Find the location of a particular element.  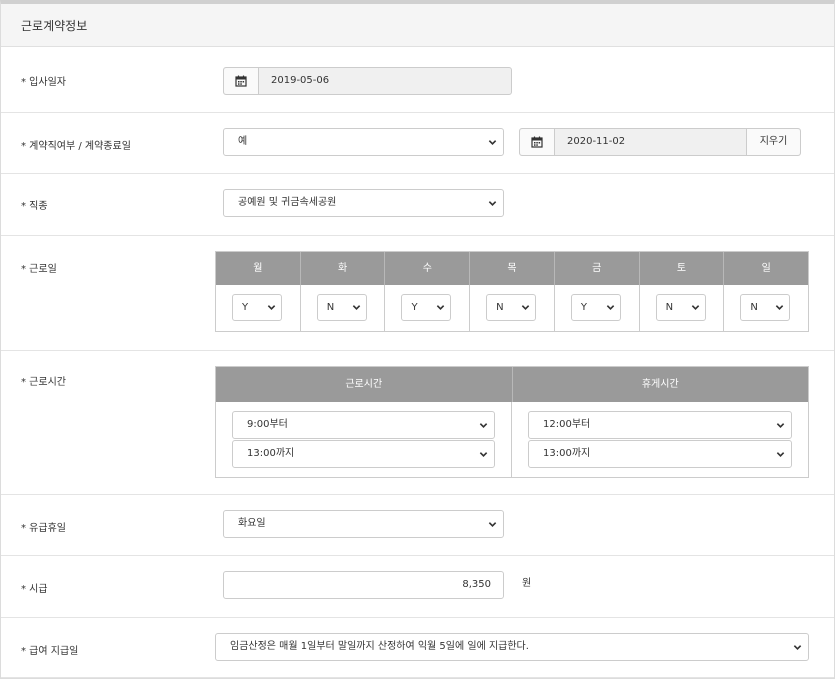

work-time-body: 9:00부터 13:00까지 12:00부터 13:00까지 is located at coordinates (512, 439).